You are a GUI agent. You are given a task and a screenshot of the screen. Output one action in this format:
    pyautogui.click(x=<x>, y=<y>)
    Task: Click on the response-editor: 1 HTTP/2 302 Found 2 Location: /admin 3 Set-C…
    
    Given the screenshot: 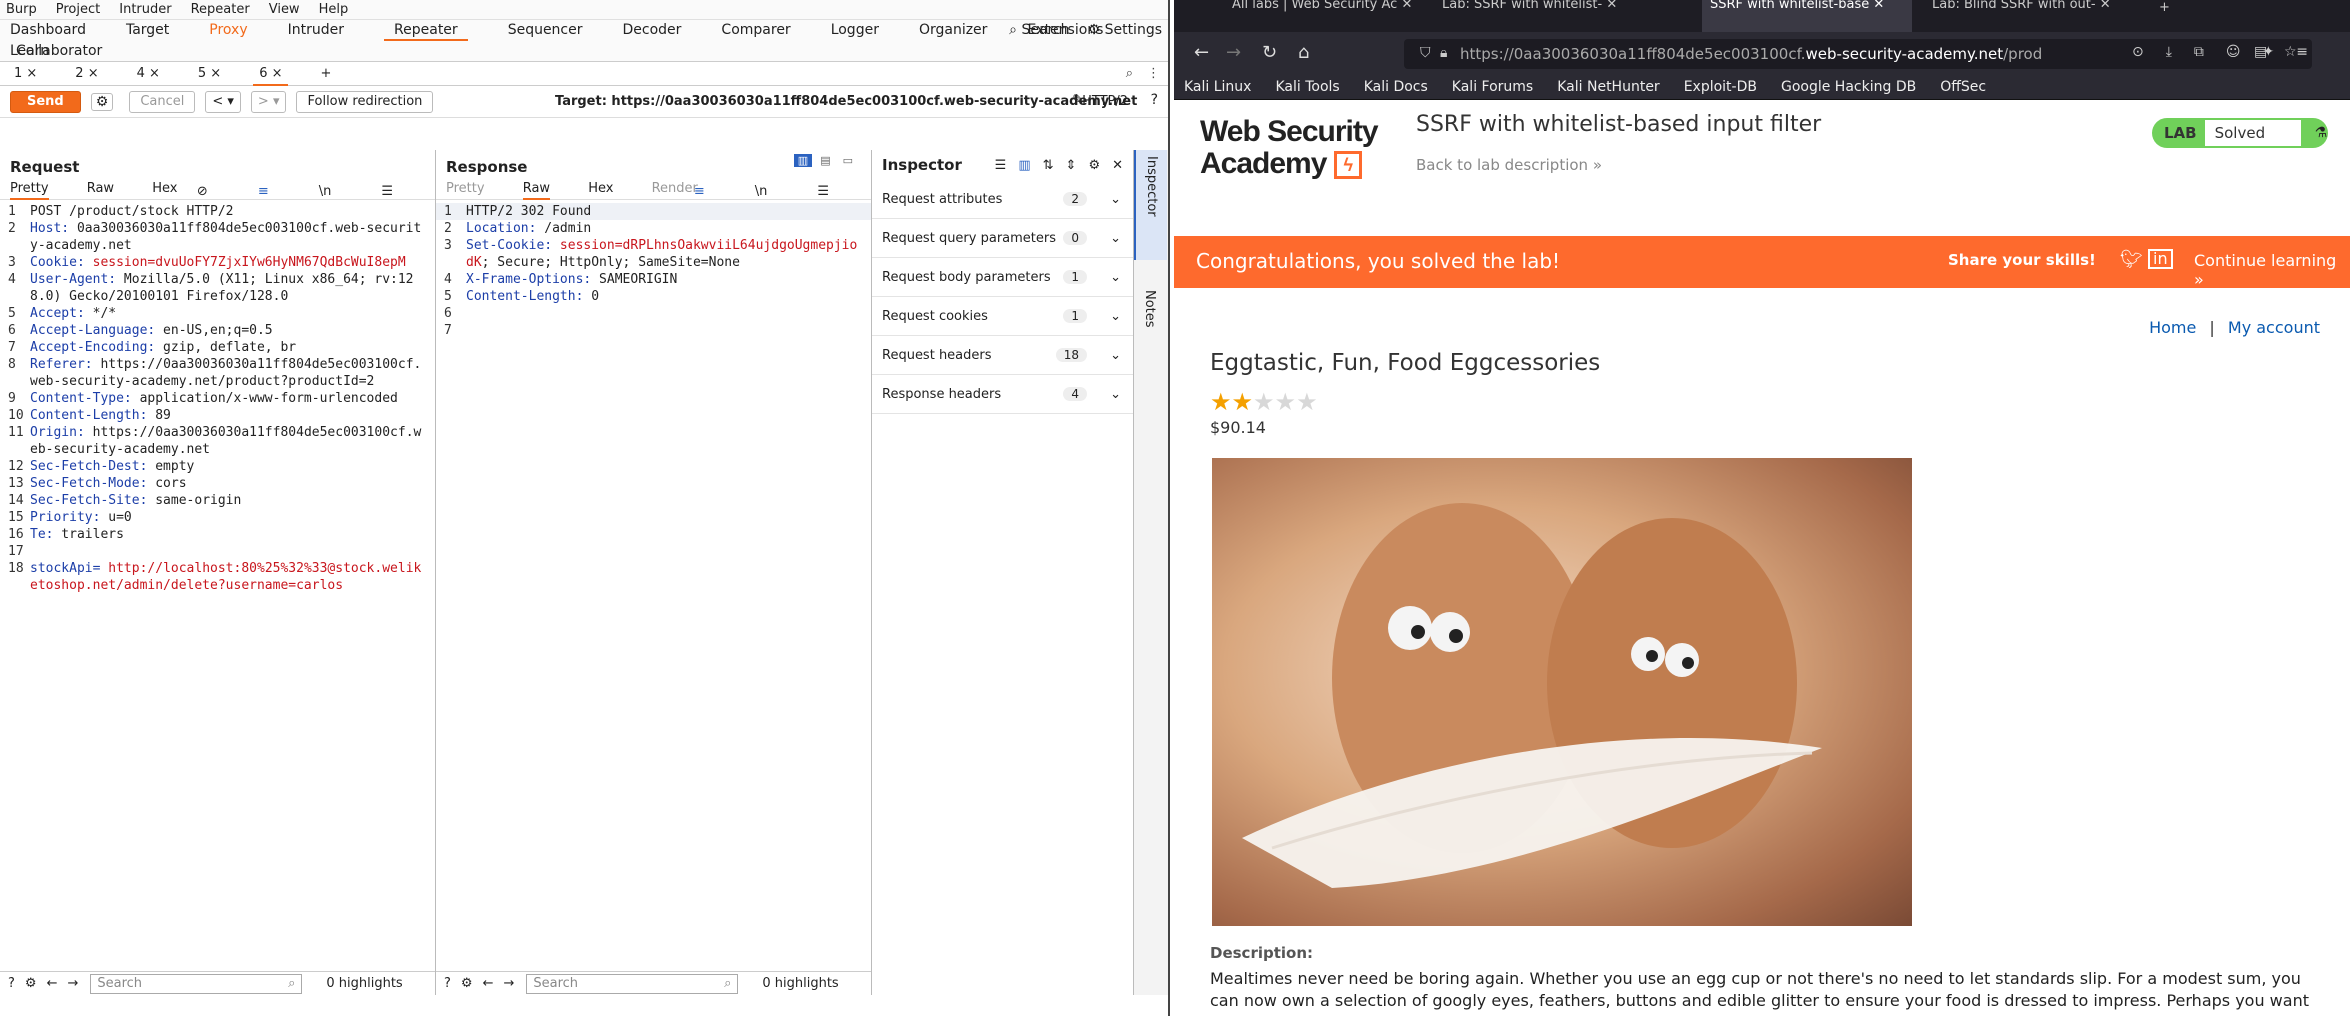 What is the action you would take?
    pyautogui.click(x=653, y=271)
    